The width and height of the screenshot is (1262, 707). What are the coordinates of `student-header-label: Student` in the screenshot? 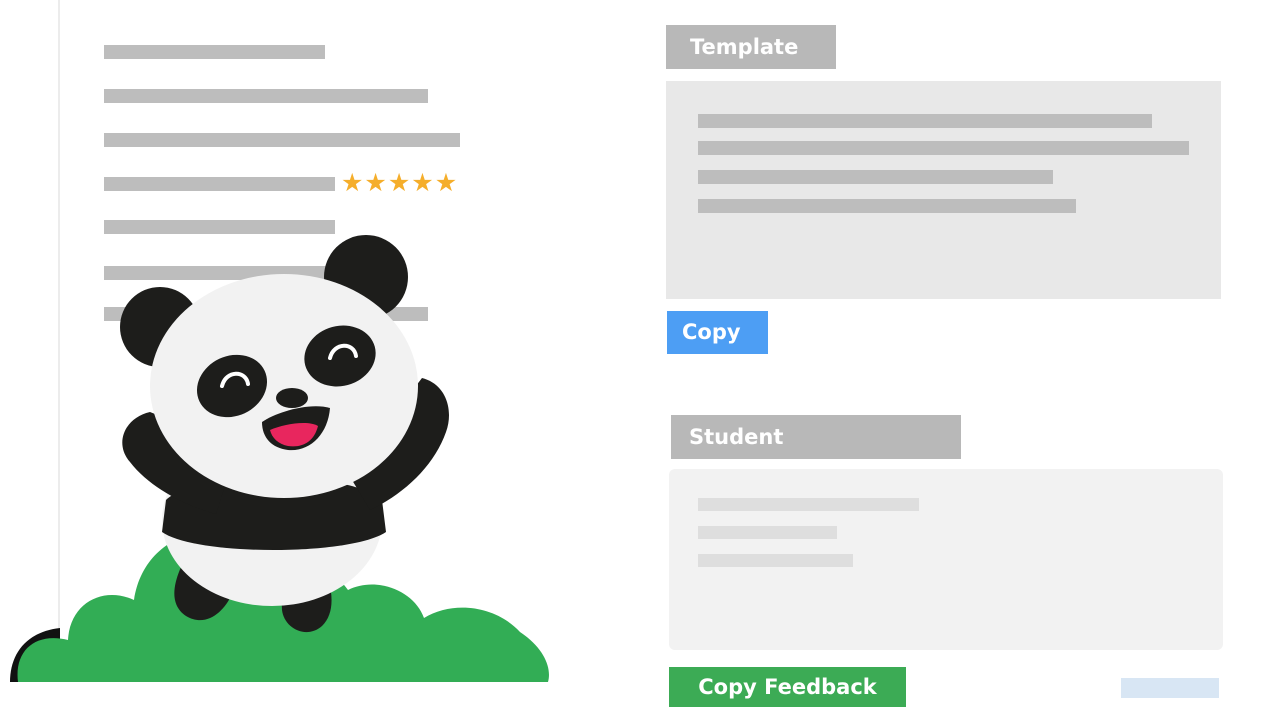 It's located at (736, 437).